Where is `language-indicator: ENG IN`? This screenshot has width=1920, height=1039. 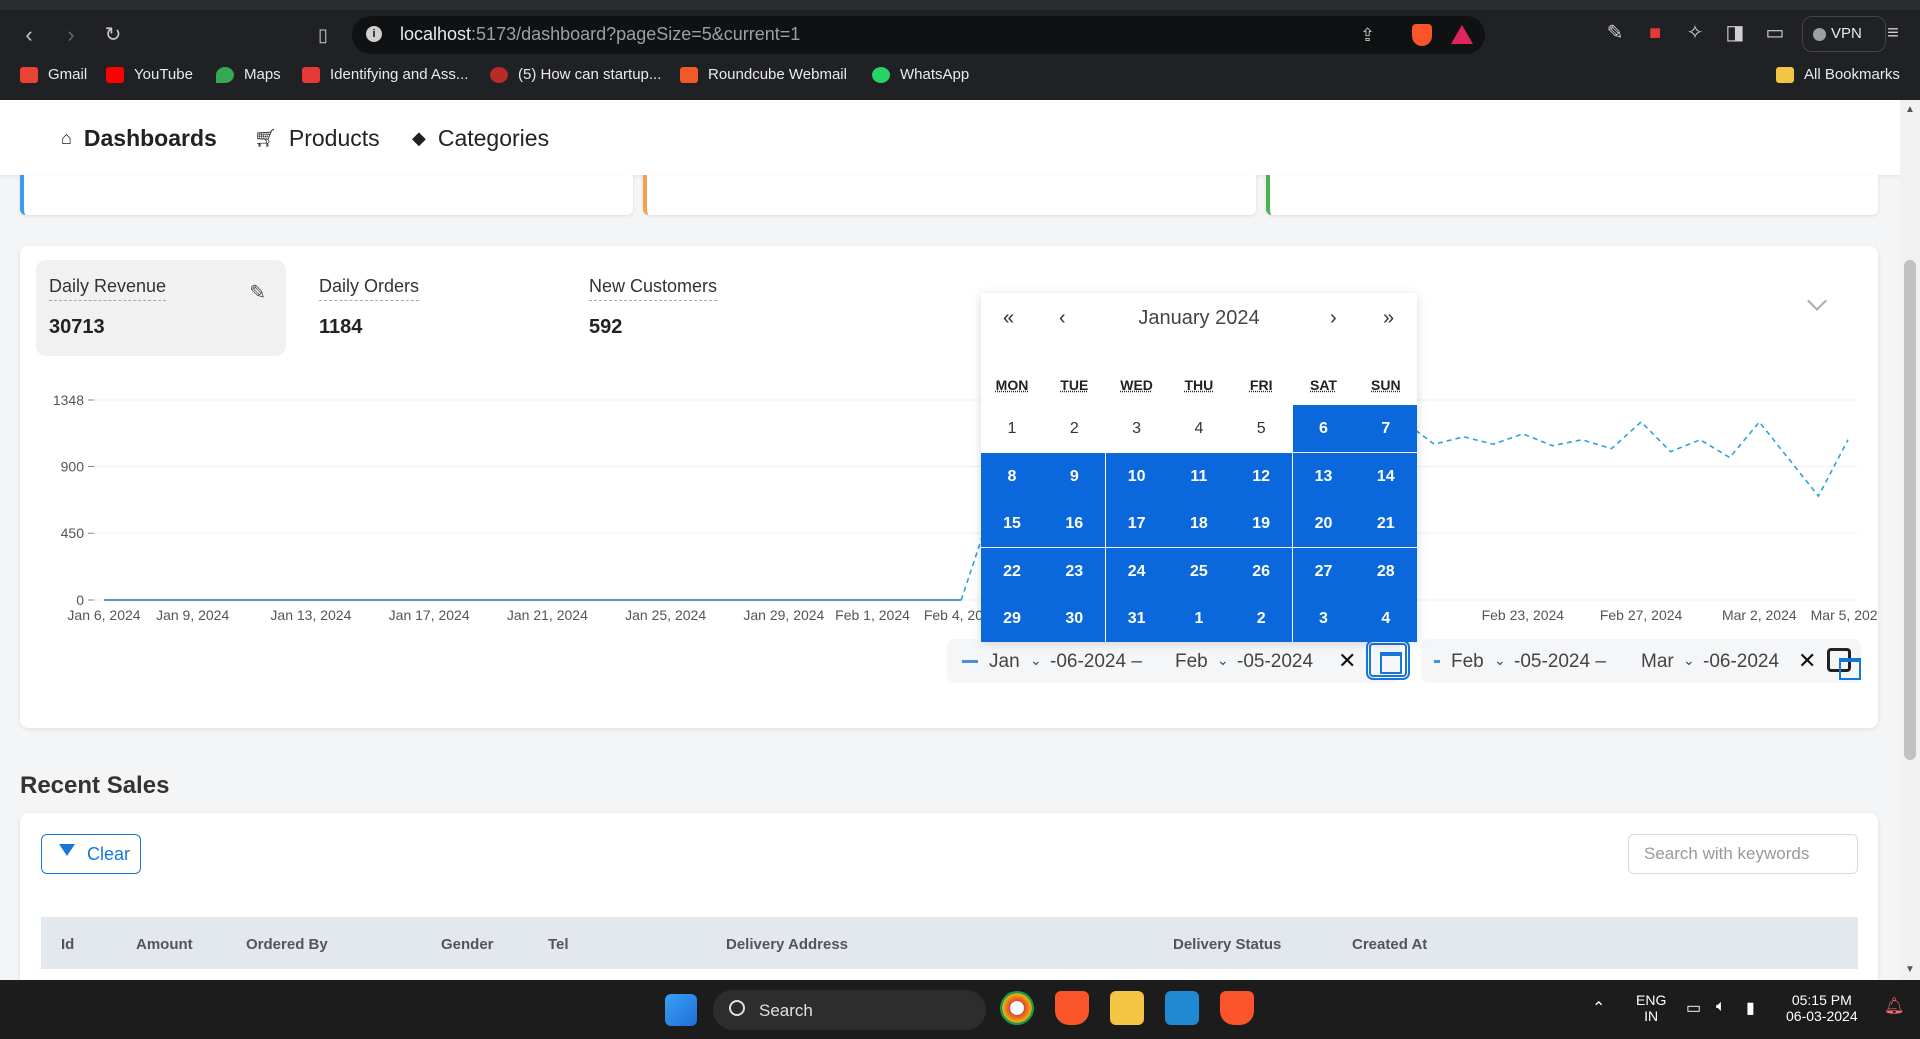
language-indicator: ENG IN is located at coordinates (1651, 1008).